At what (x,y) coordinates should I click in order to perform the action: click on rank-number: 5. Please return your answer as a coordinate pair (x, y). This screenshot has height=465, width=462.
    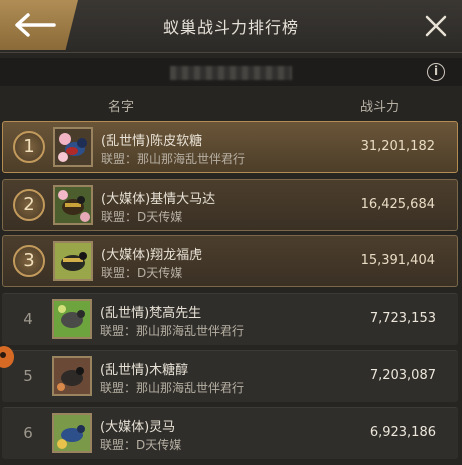
    Looking at the image, I should click on (28, 376).